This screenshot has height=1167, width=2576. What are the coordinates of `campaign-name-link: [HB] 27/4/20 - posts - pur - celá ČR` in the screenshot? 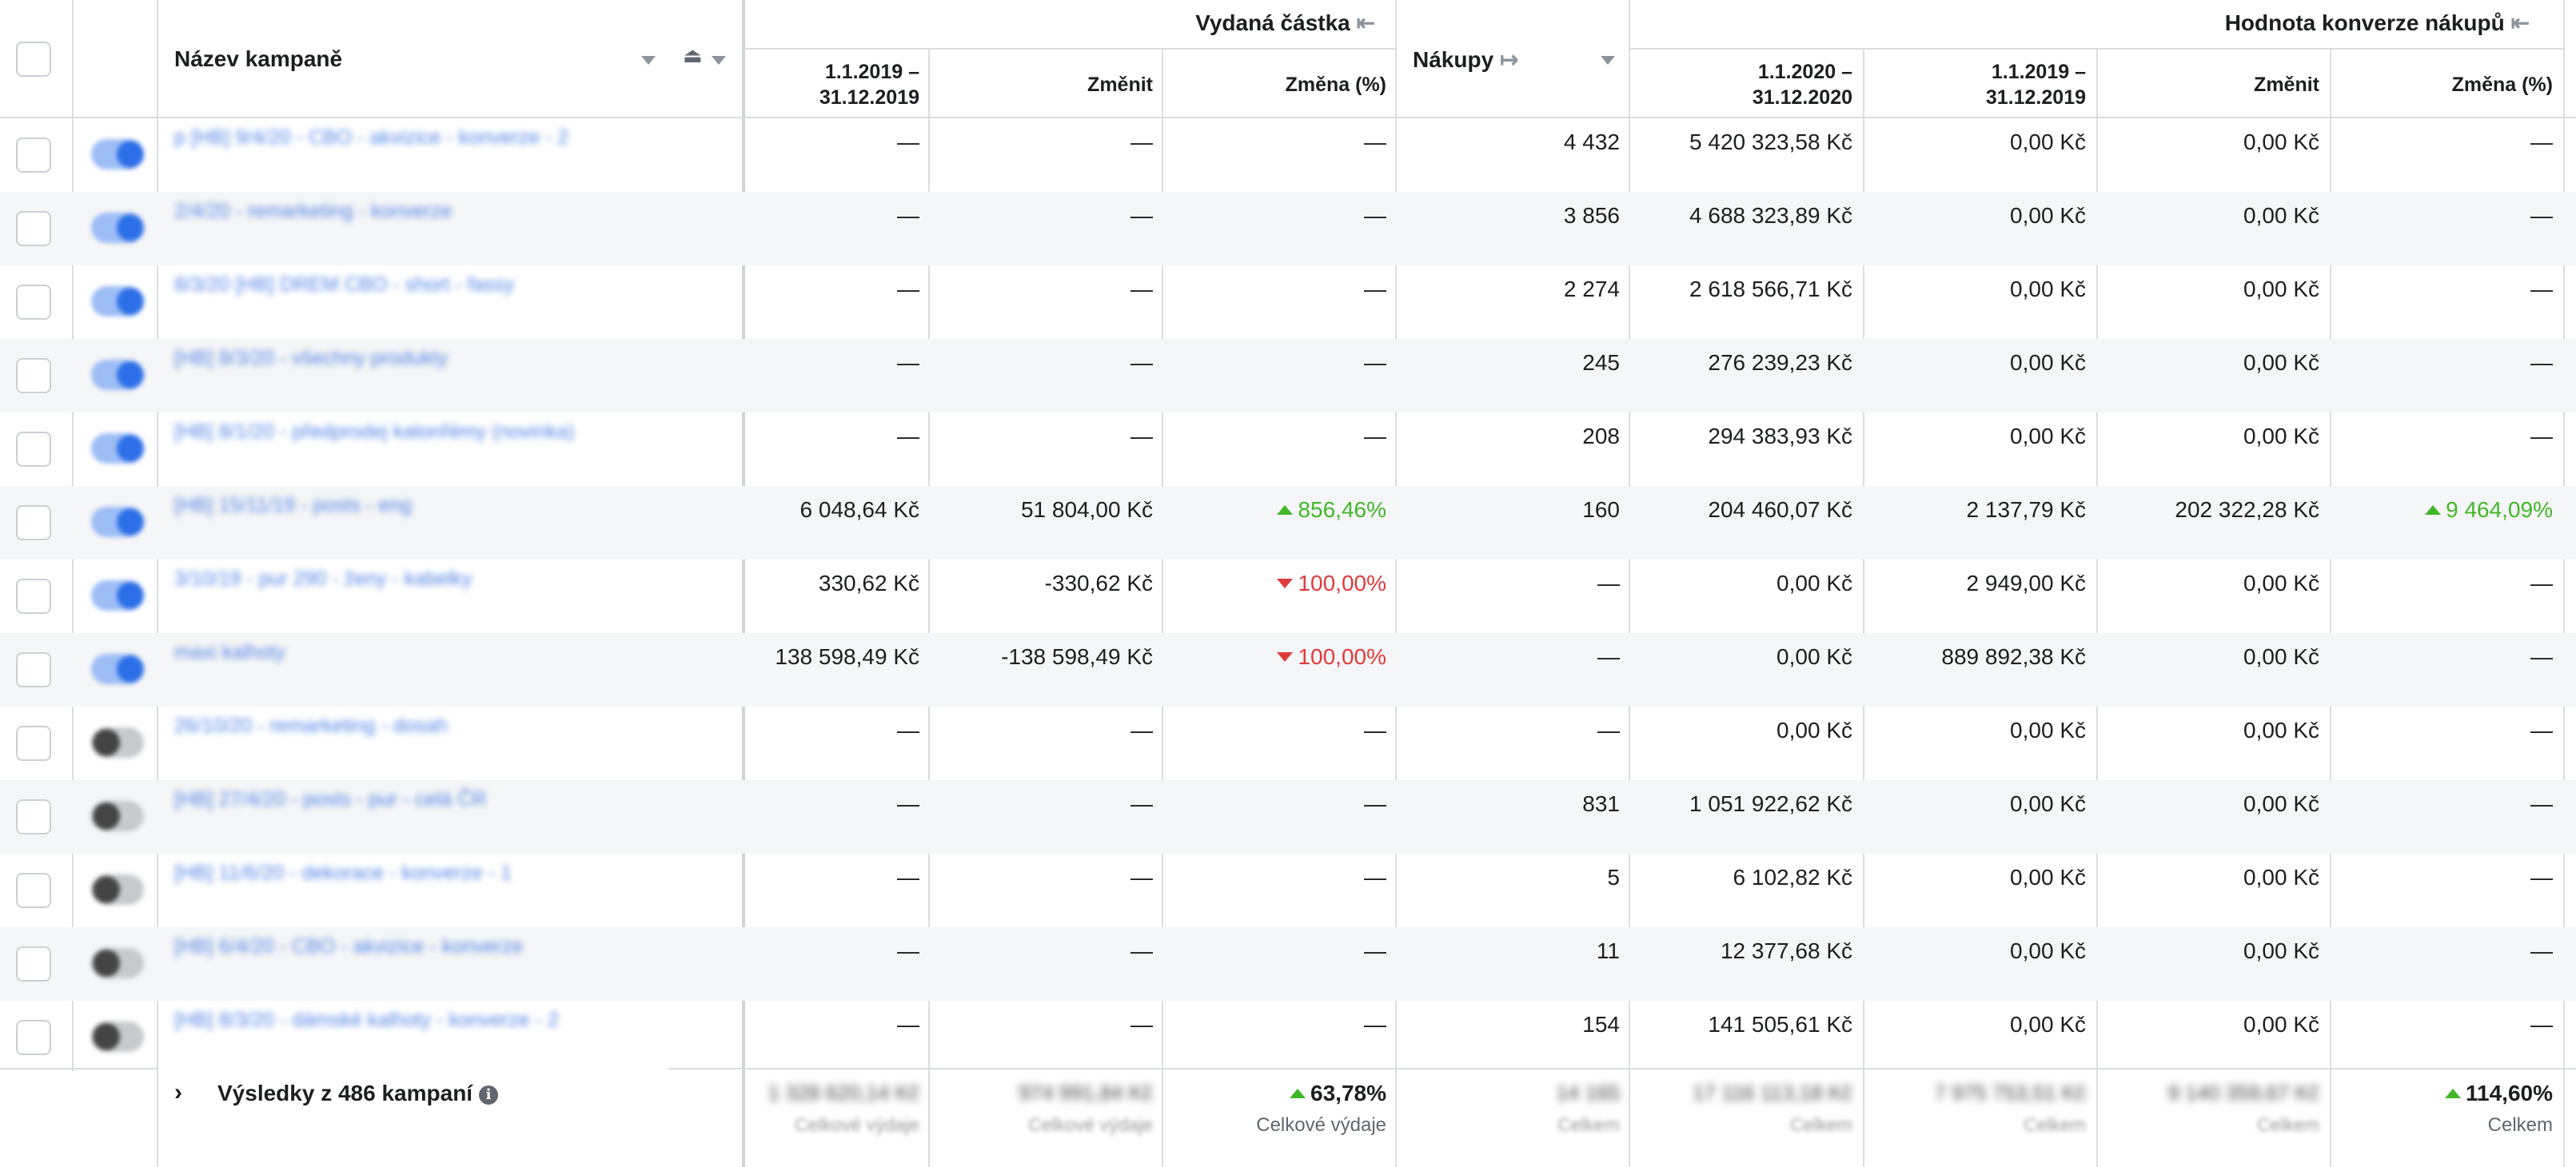 It's located at (330, 799).